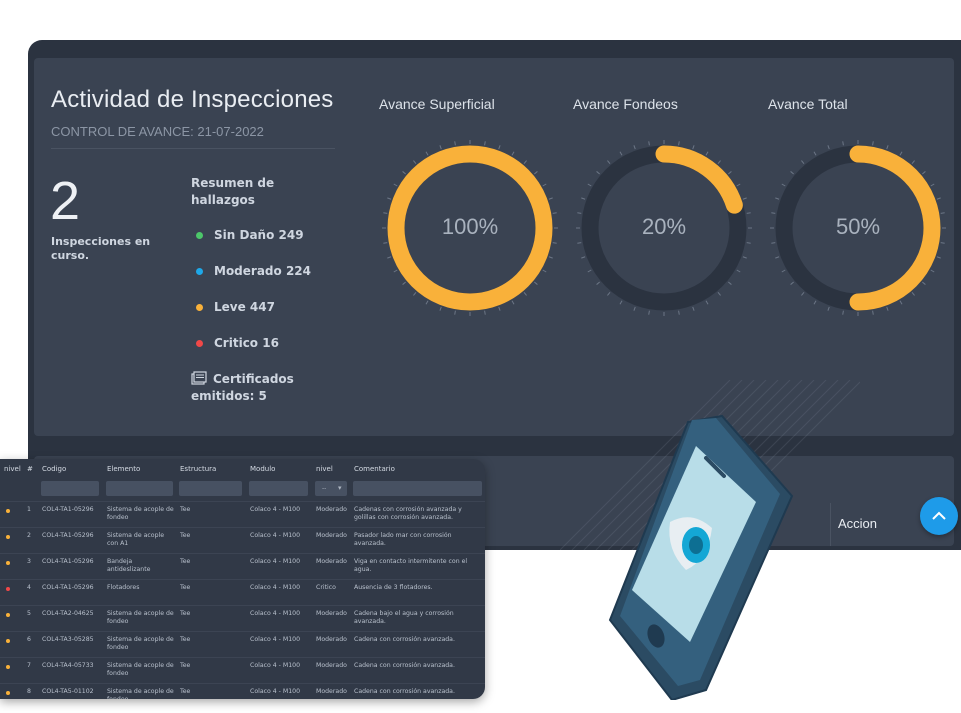  I want to click on gauge-value-total: 50%, so click(858, 226).